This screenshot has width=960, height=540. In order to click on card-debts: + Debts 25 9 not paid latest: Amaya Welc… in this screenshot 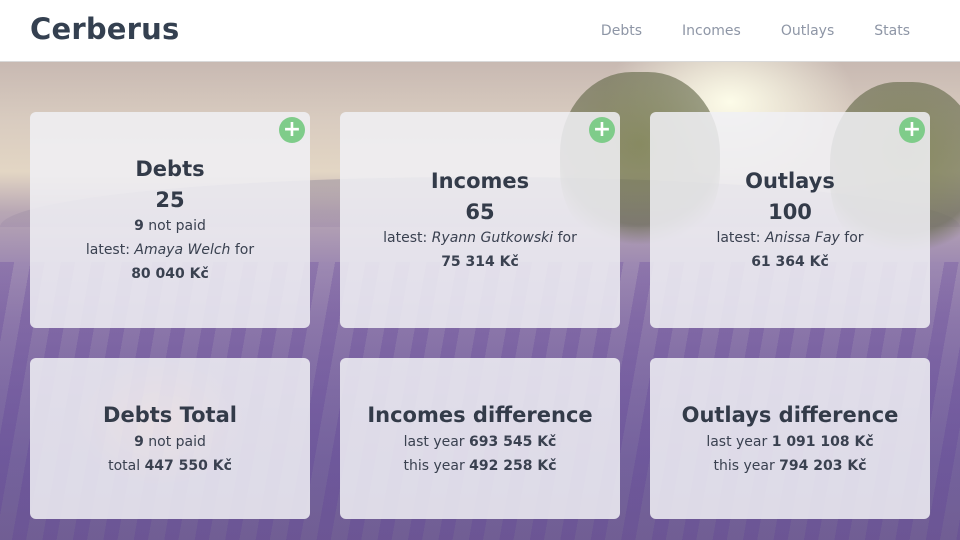, I will do `click(170, 220)`.